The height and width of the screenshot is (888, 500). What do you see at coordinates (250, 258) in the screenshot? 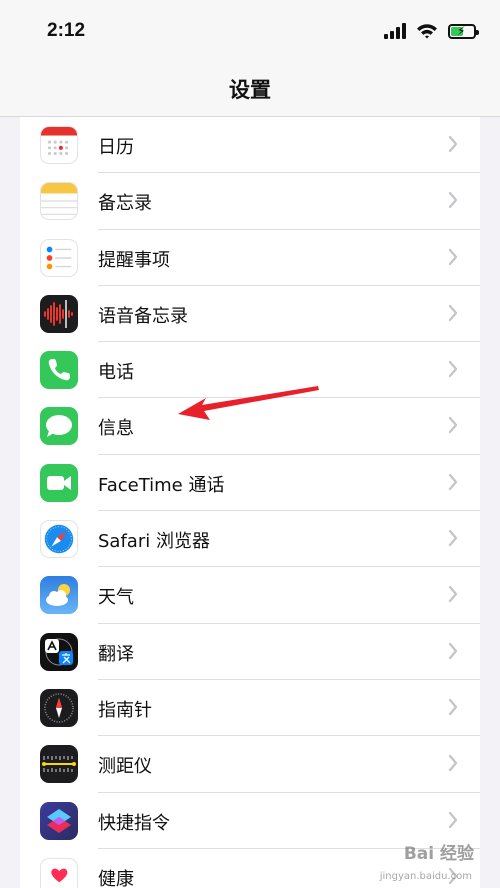
I see `settings-row-reminders: 提醒事项` at bounding box center [250, 258].